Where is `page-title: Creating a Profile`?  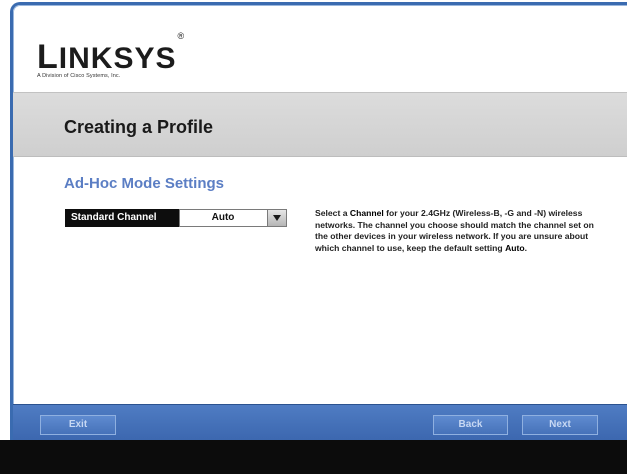
page-title: Creating a Profile is located at coordinates (139, 127).